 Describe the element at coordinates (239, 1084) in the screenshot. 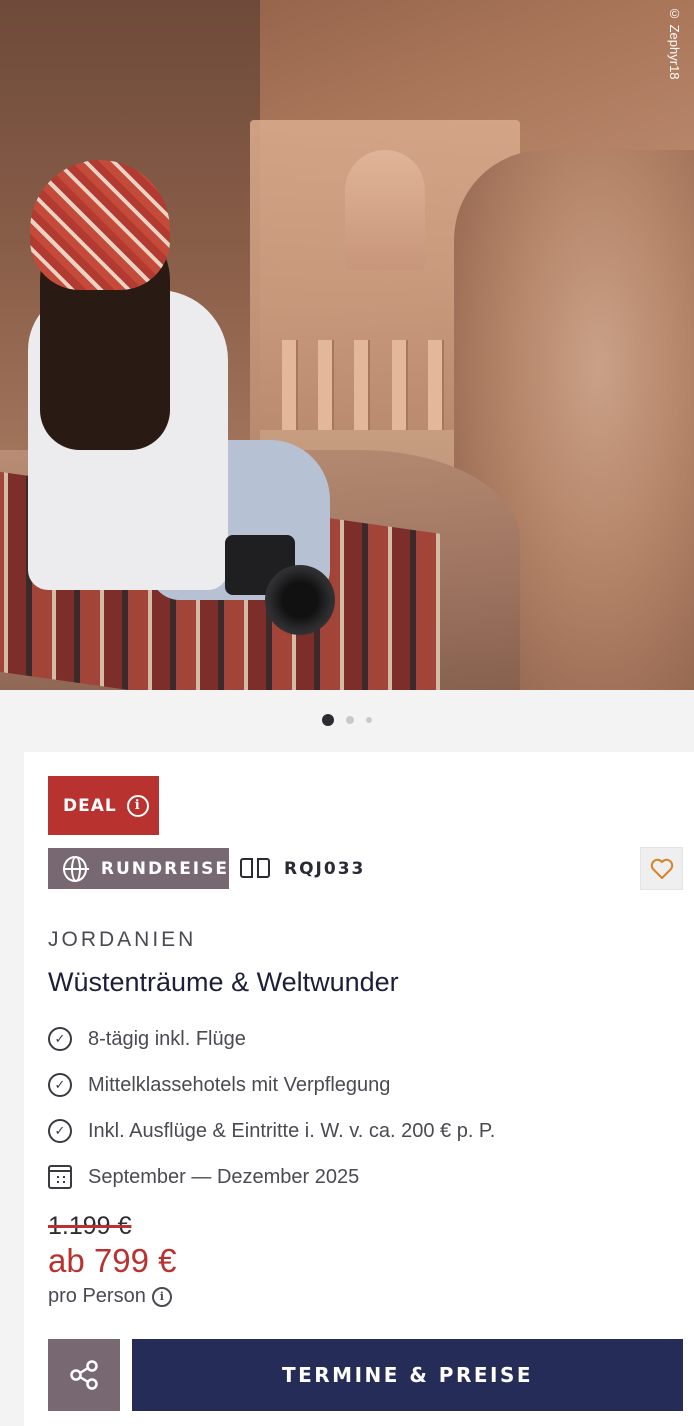

I see `feature-text: Mittelklassehotels mit Verpflegung` at that location.